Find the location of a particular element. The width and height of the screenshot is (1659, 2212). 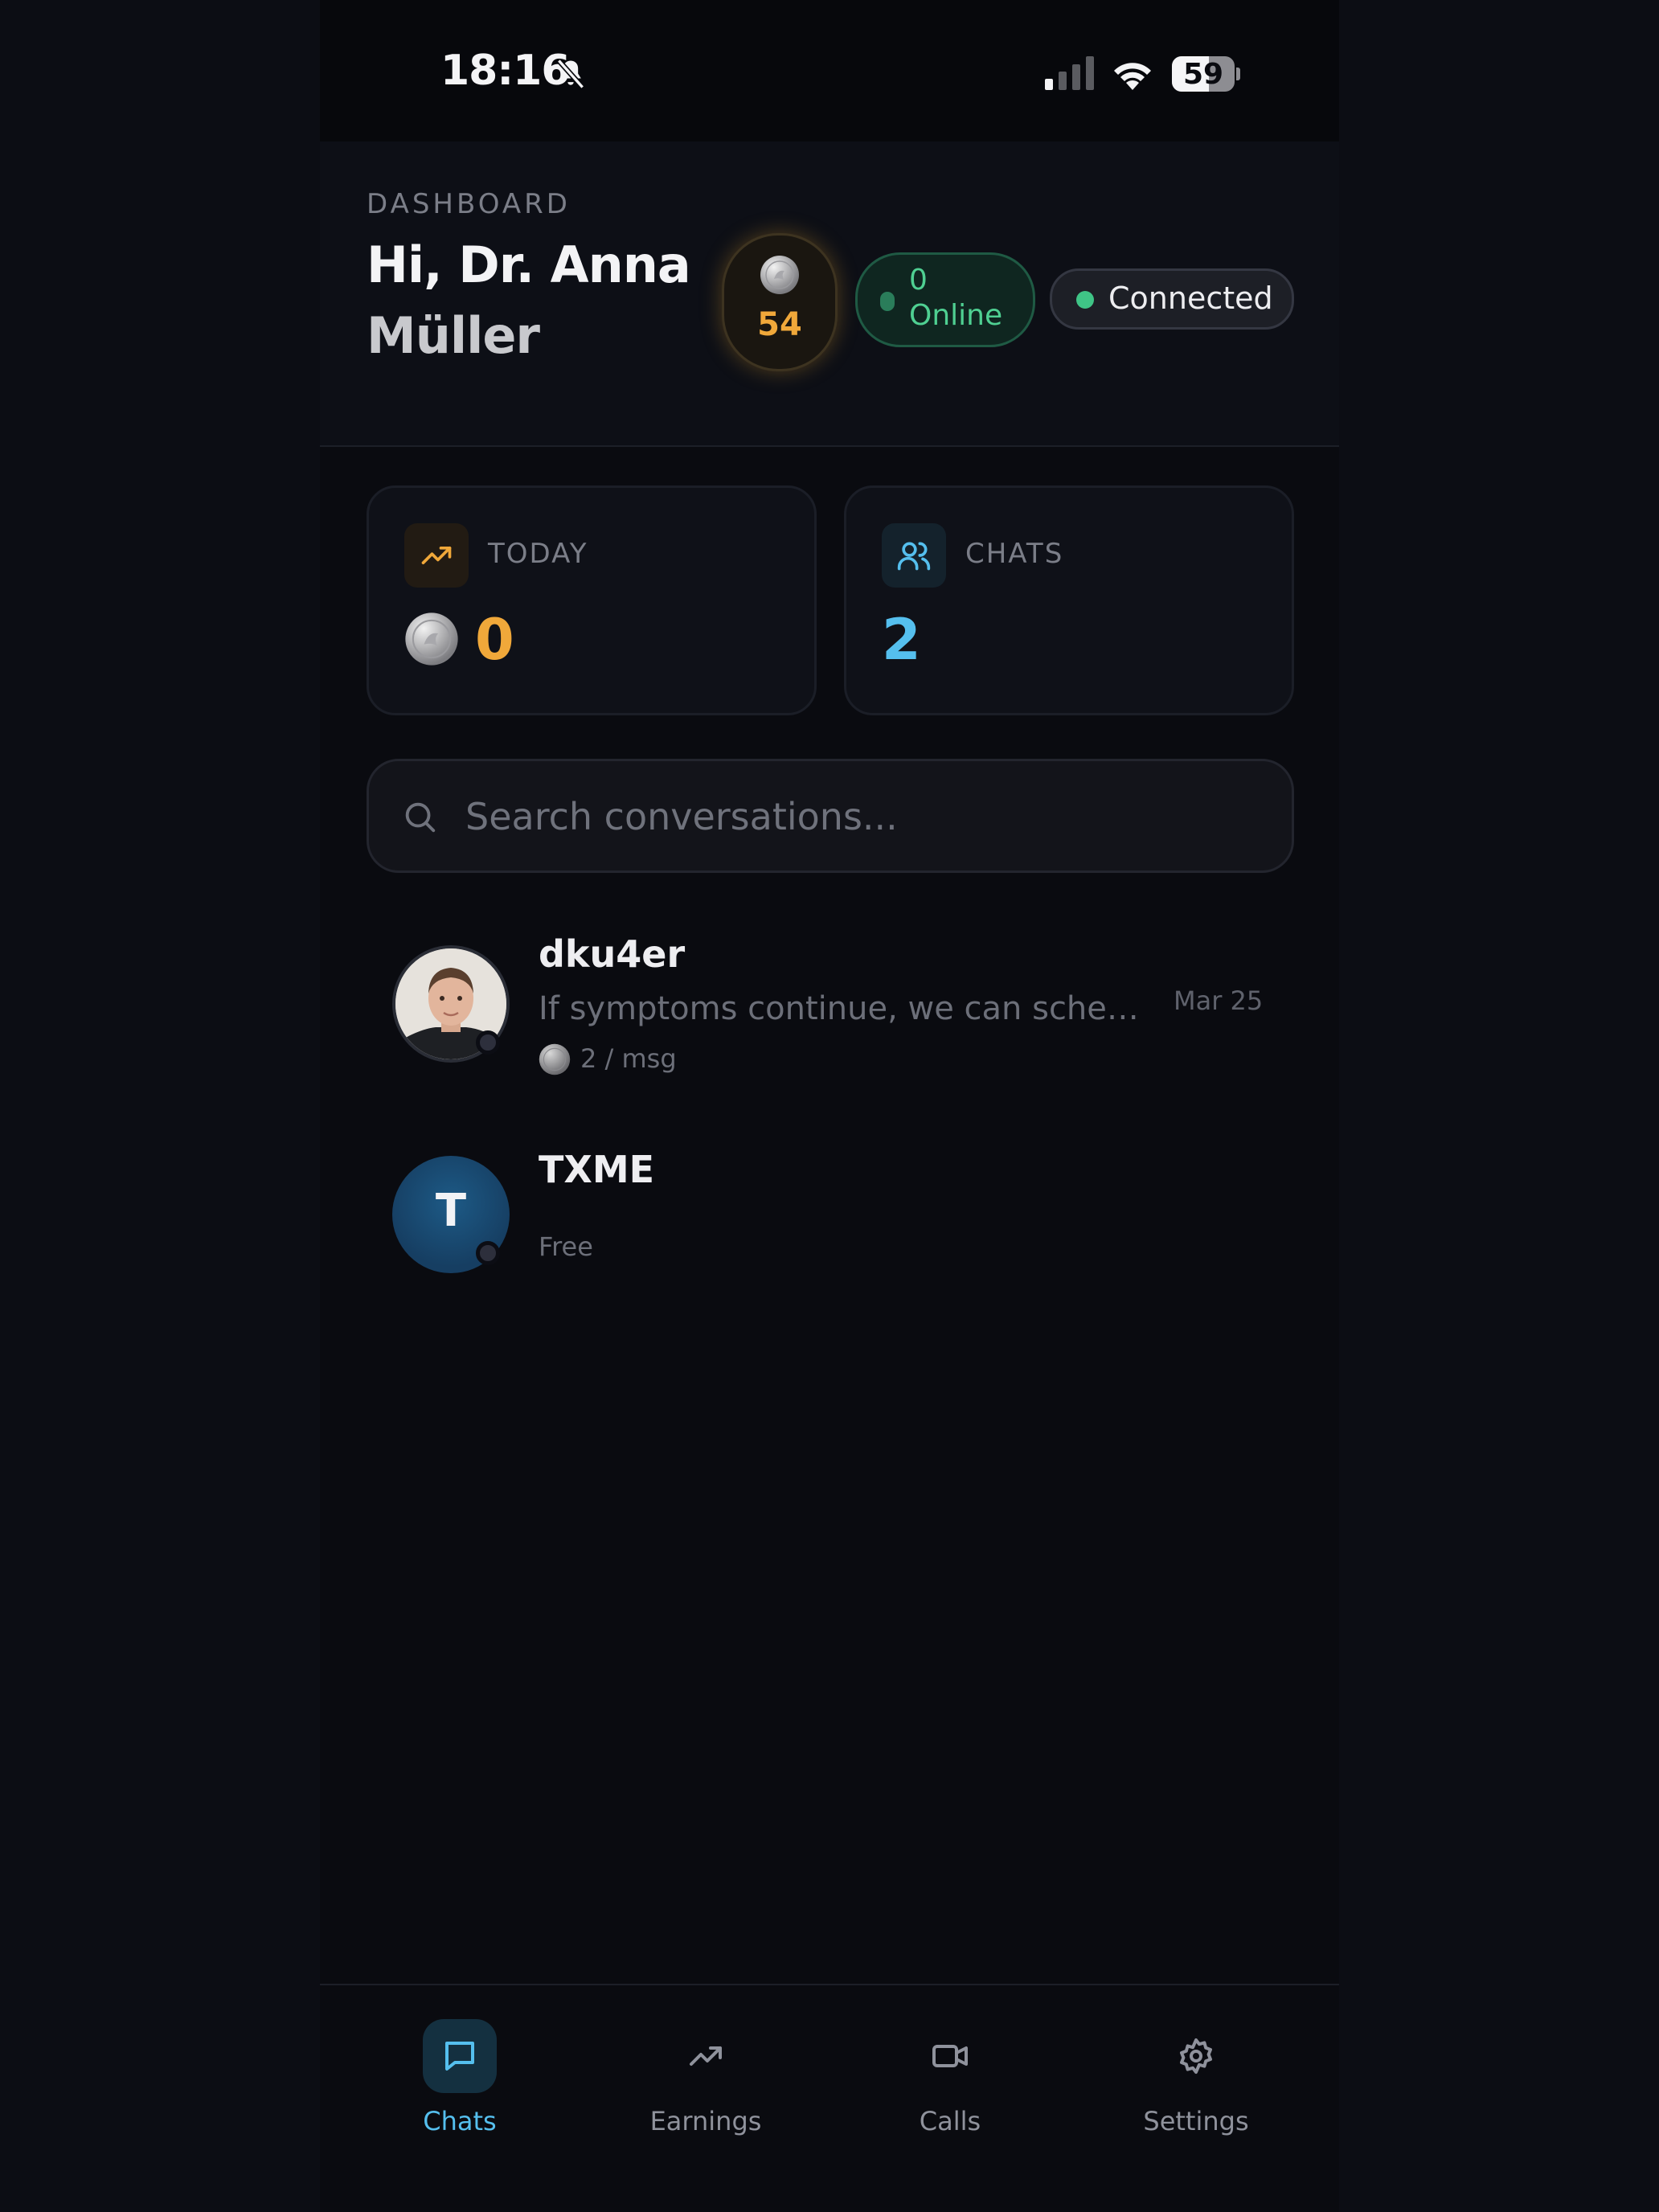

online-status-pill: 0 Online is located at coordinates (945, 299).